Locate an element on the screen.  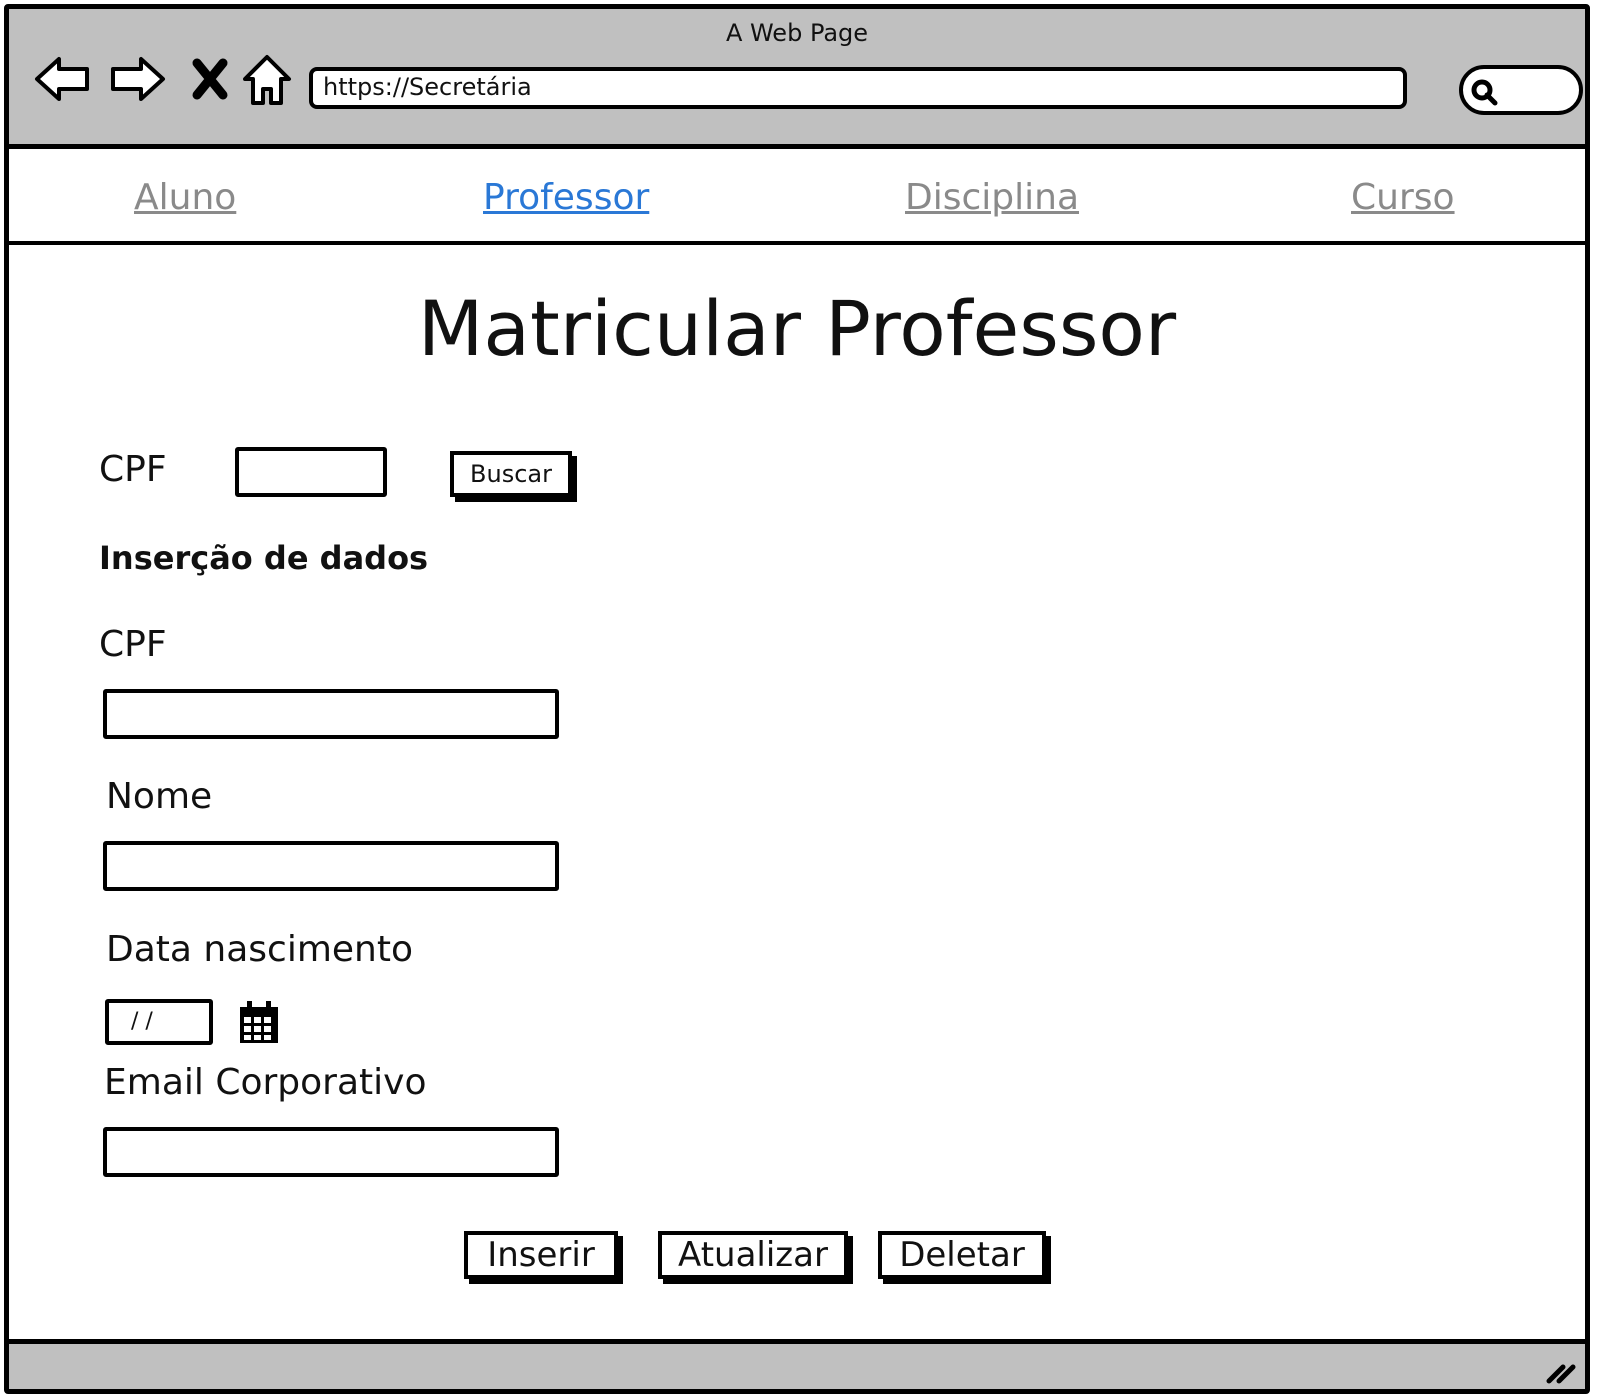
back-arrow-icon is located at coordinates (63, 79).